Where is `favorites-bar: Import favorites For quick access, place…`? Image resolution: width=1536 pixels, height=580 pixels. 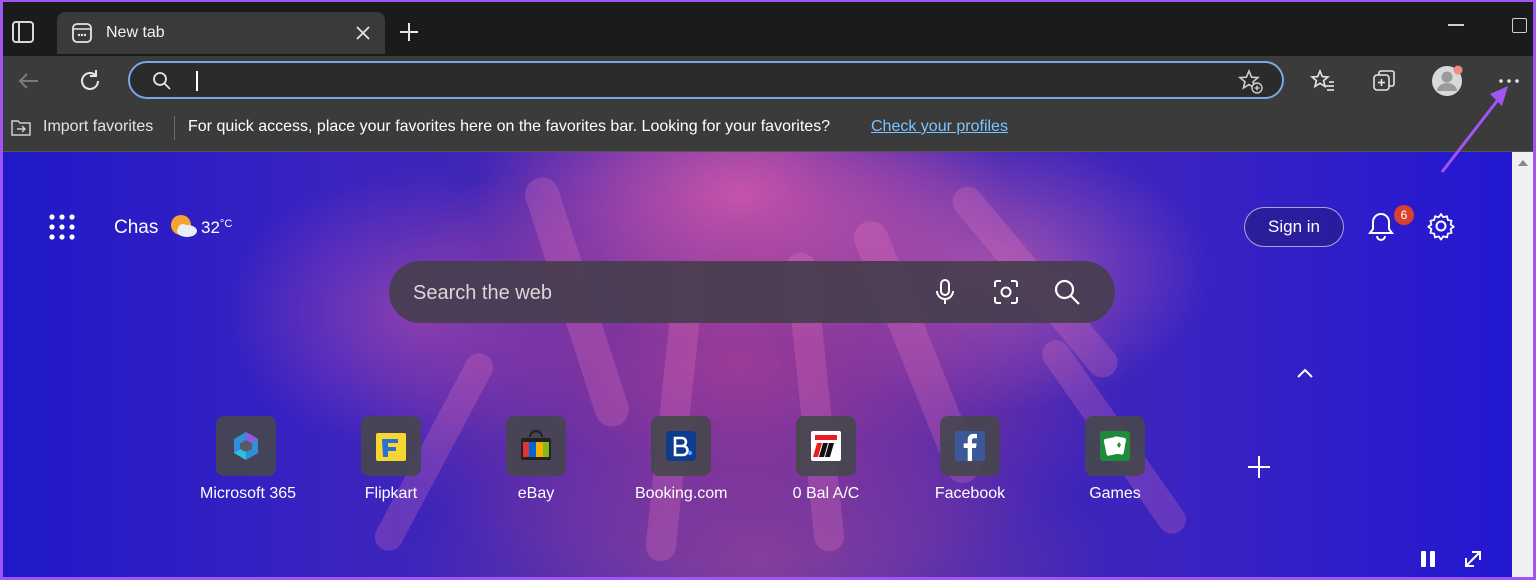 favorites-bar: Import favorites For quick access, place… is located at coordinates (768, 129).